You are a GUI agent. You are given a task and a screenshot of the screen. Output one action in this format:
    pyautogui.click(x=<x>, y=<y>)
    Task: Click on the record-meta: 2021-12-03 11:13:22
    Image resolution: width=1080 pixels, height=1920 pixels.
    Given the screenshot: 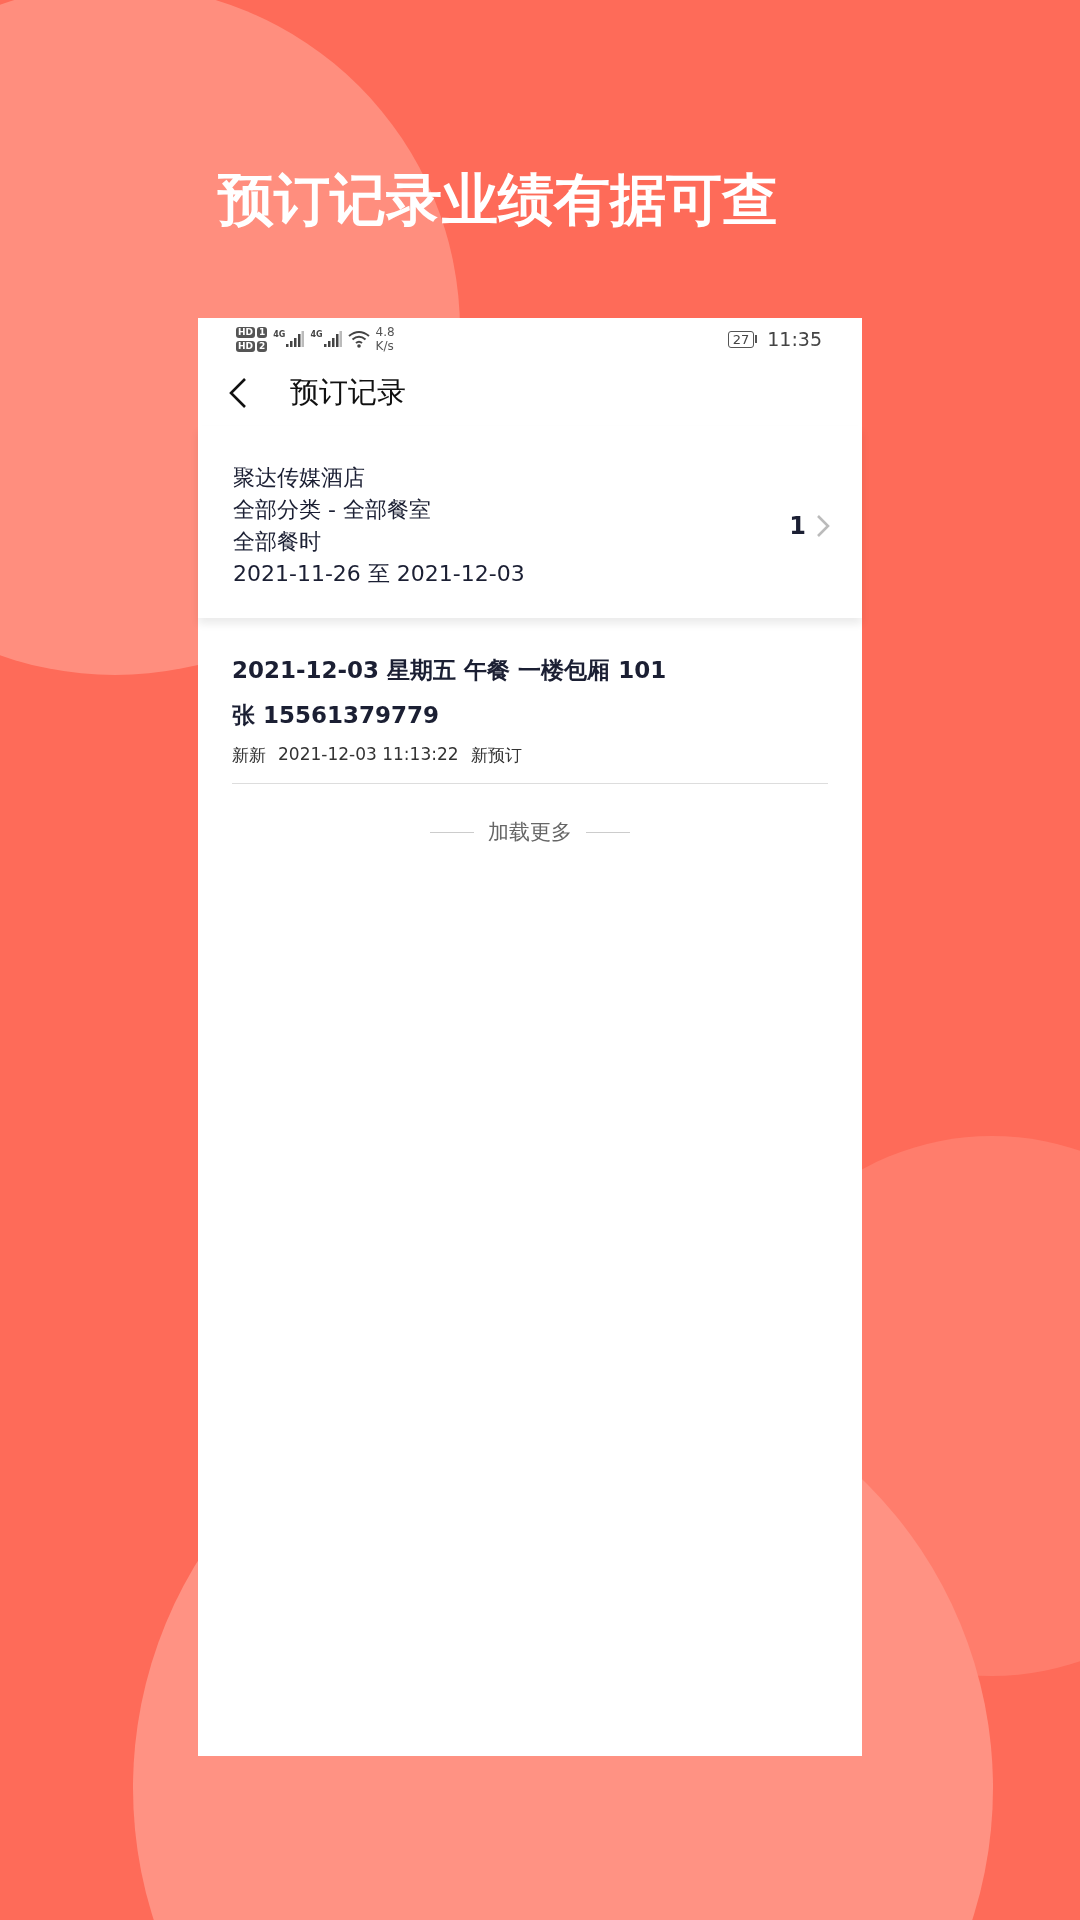 What is the action you would take?
    pyautogui.click(x=368, y=755)
    